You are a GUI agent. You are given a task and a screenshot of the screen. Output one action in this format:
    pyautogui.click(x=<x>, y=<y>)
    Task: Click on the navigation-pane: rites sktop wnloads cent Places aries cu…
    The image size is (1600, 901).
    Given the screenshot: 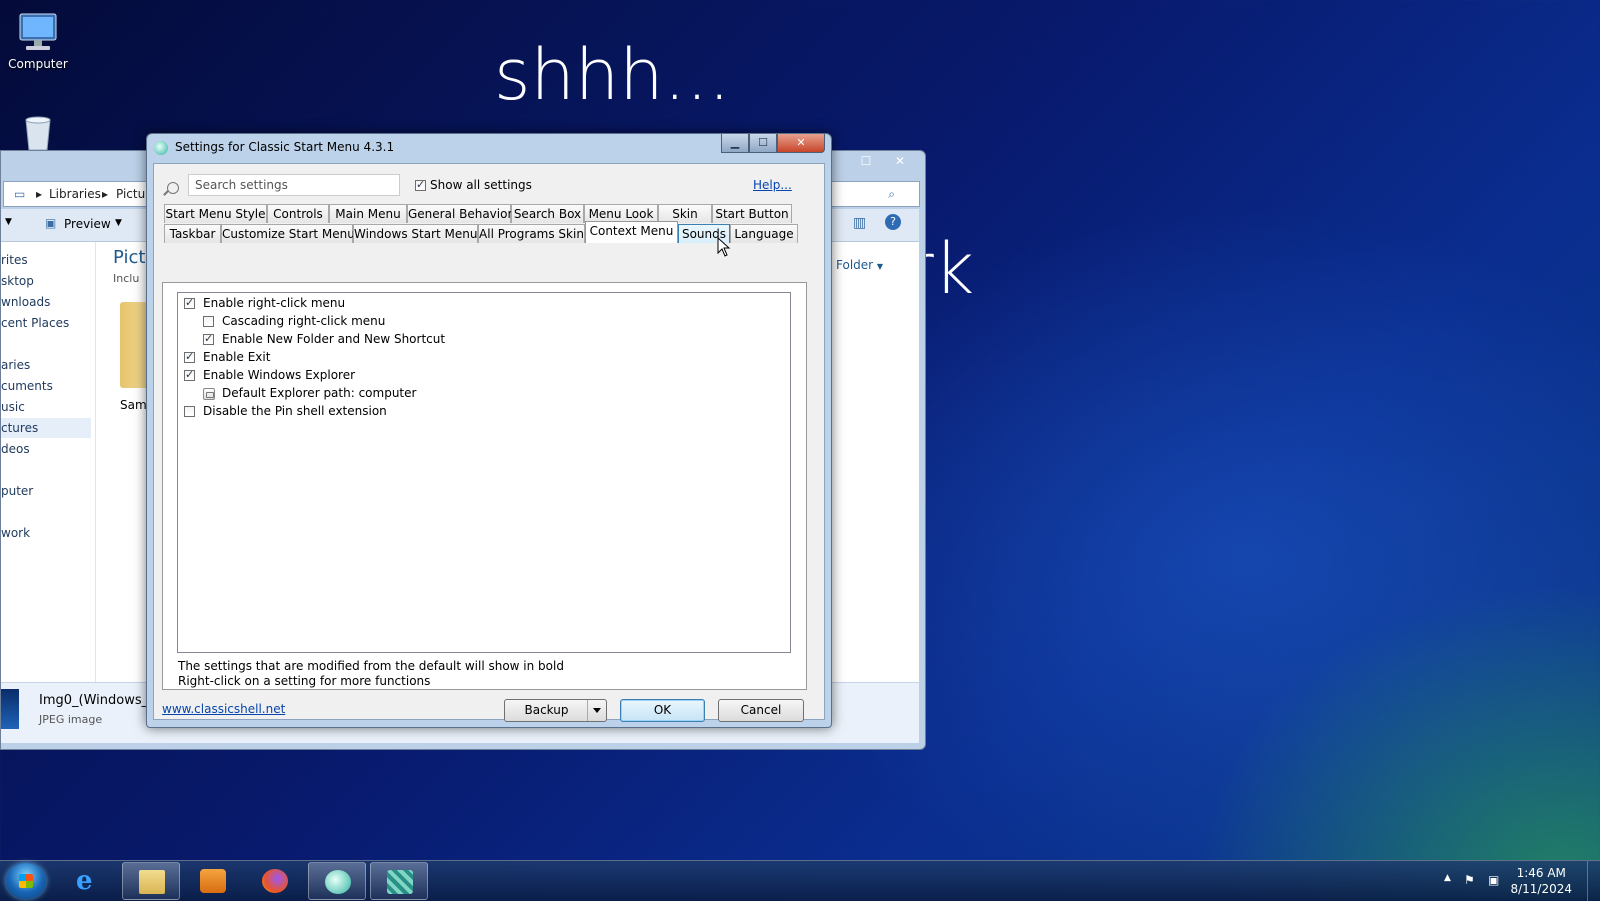 What is the action you would take?
    pyautogui.click(x=48, y=462)
    